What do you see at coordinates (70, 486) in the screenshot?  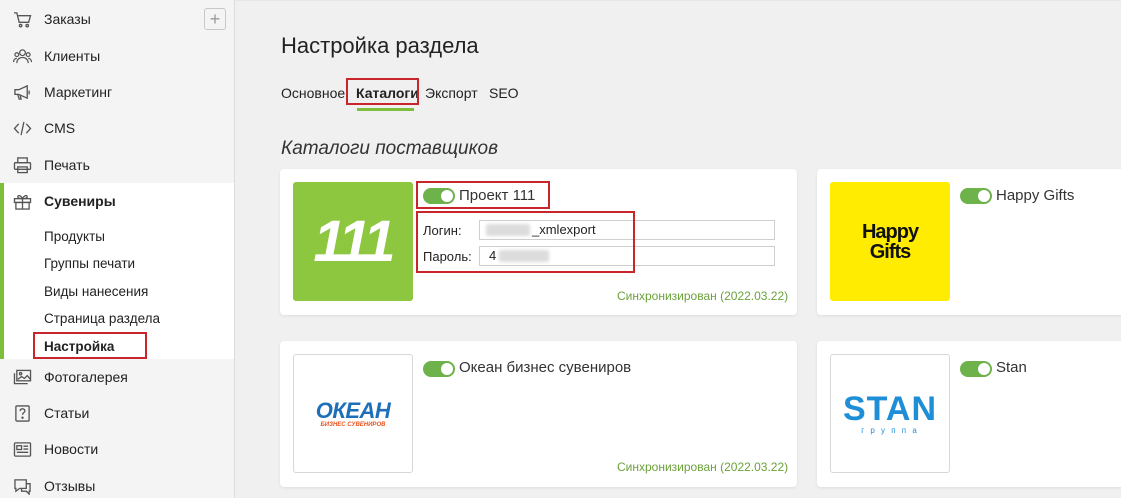 I see `sidebar-item-label: Отзывы` at bounding box center [70, 486].